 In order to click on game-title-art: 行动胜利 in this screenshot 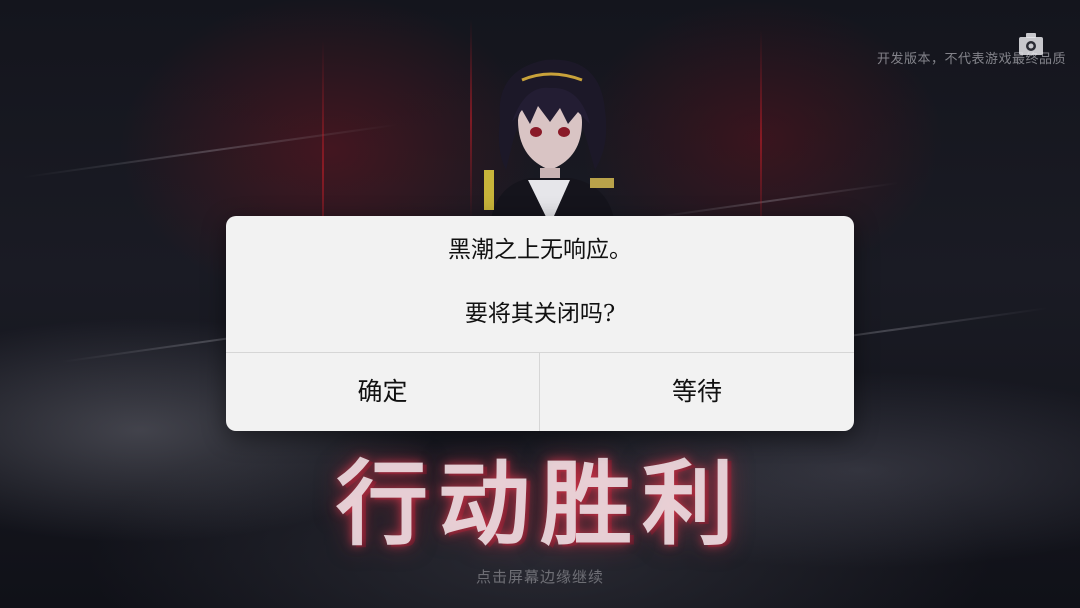, I will do `click(539, 504)`.